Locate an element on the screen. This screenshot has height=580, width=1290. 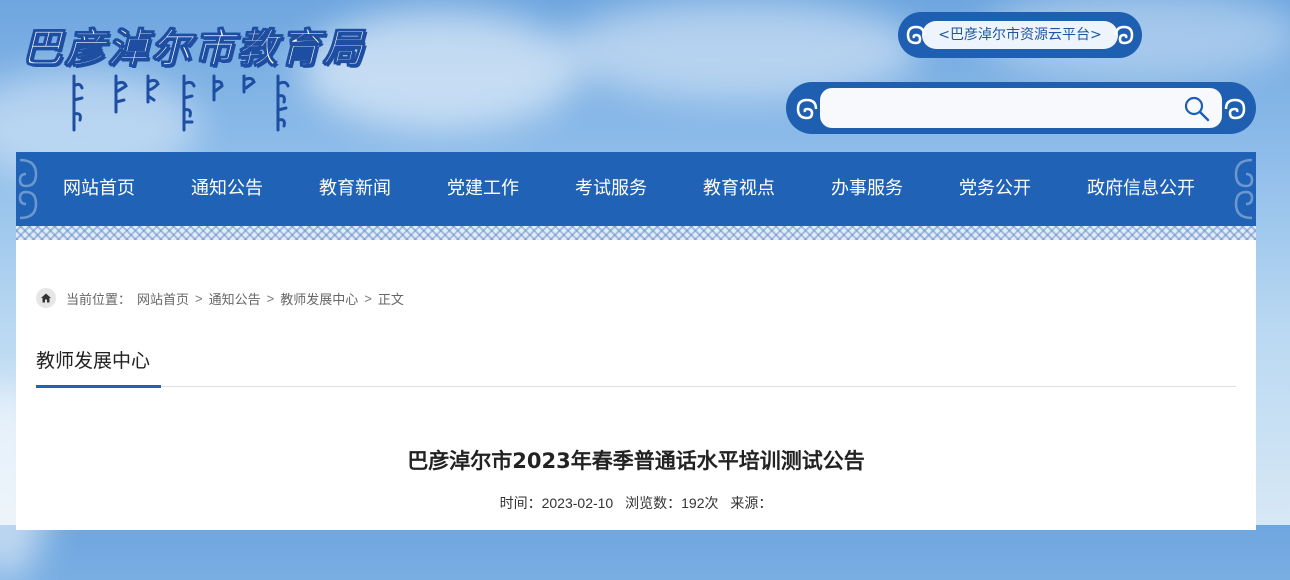
breadcrumb-link-home: 网站首页 is located at coordinates (163, 298).